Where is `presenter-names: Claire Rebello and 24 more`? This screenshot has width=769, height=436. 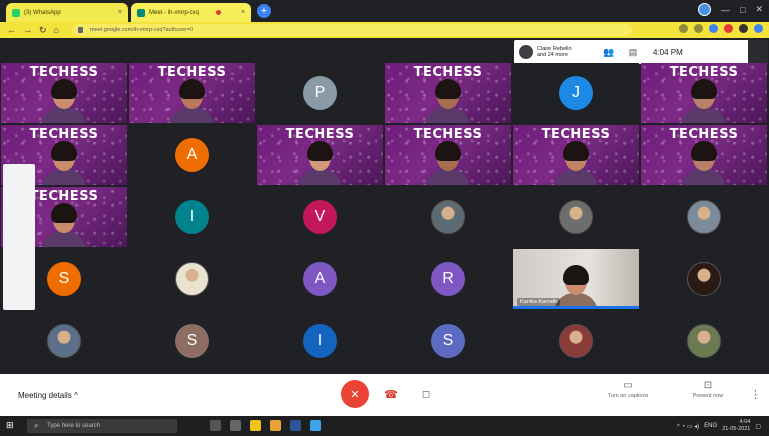 presenter-names: Claire Rebello and 24 more is located at coordinates (554, 52).